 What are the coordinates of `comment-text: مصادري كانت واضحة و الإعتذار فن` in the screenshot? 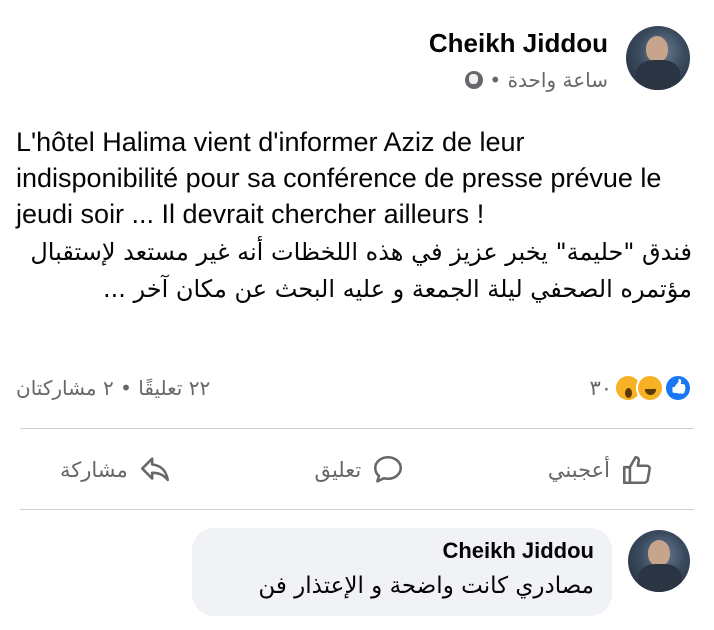 It's located at (426, 586).